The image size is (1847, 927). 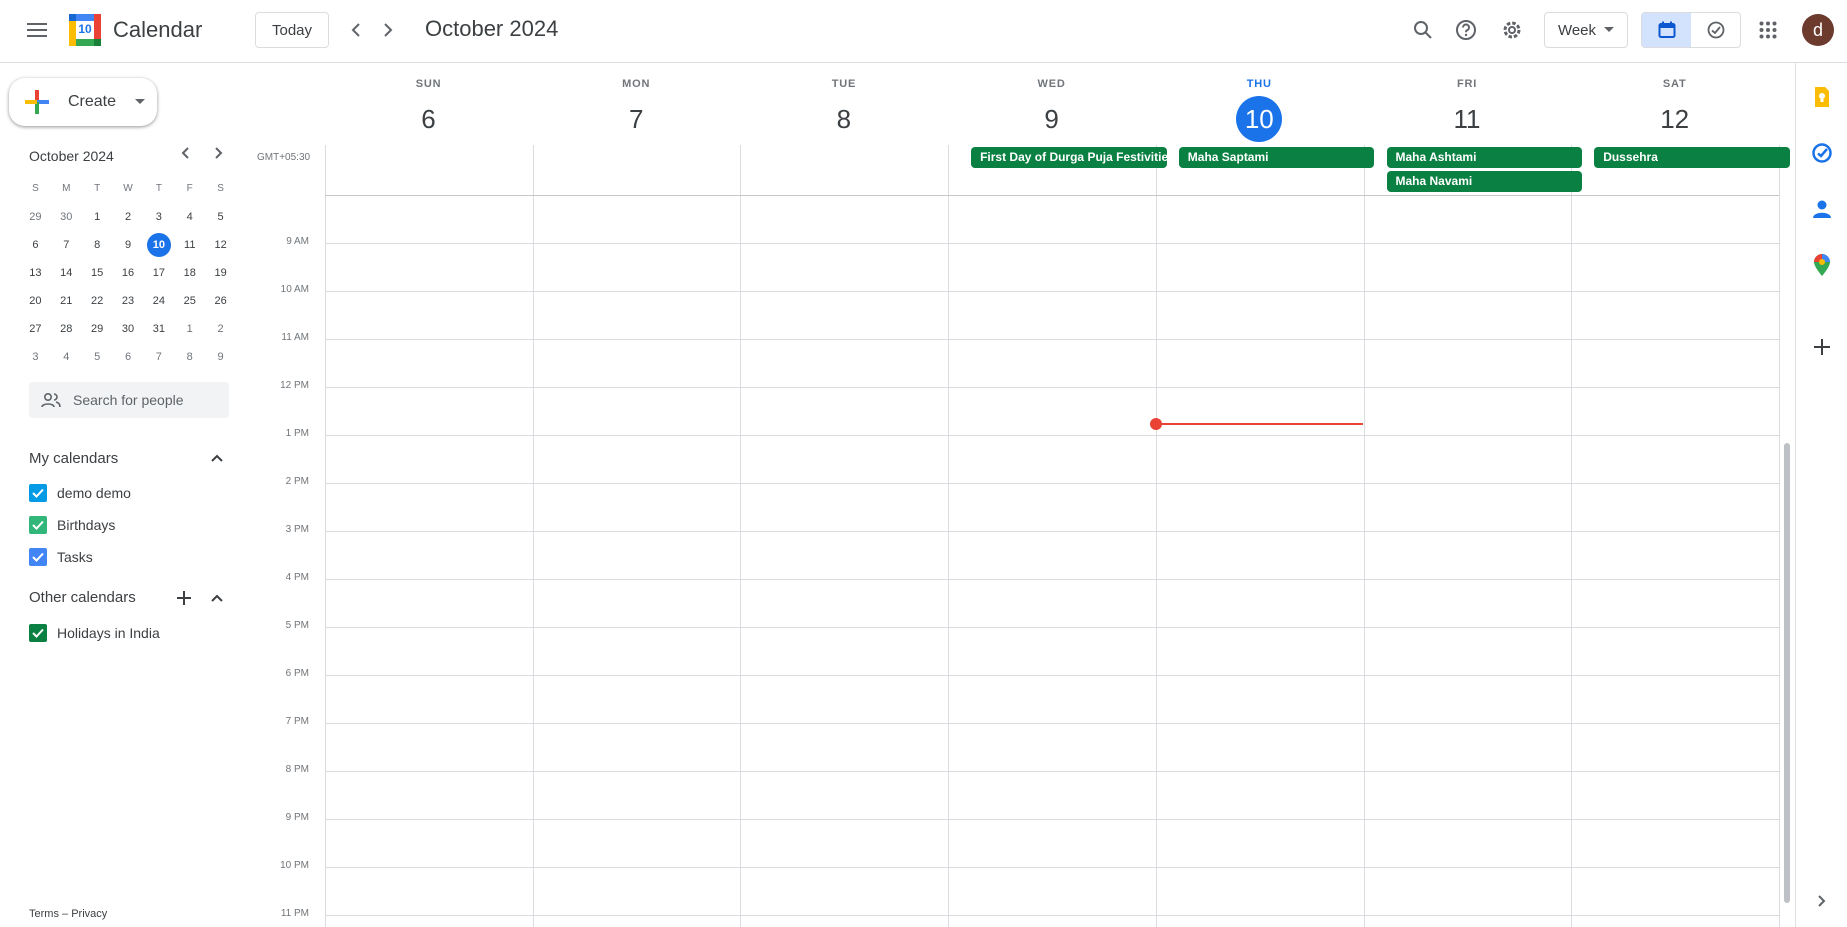 I want to click on hide-side-panel-button, so click(x=1822, y=901).